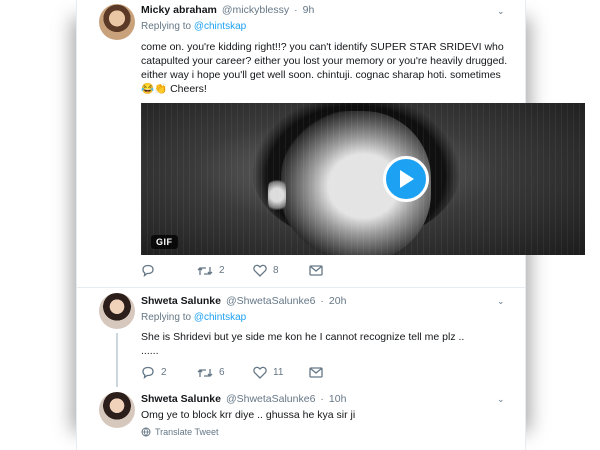  Describe the element at coordinates (276, 270) in the screenshot. I see `like-count: 8` at that location.